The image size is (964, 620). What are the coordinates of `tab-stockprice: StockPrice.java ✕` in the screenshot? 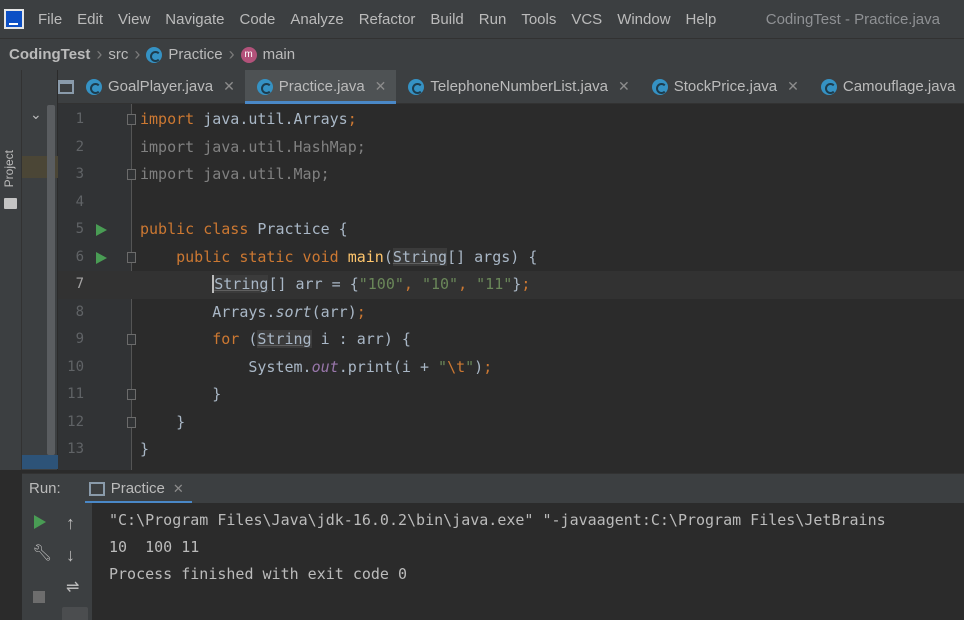 It's located at (724, 86).